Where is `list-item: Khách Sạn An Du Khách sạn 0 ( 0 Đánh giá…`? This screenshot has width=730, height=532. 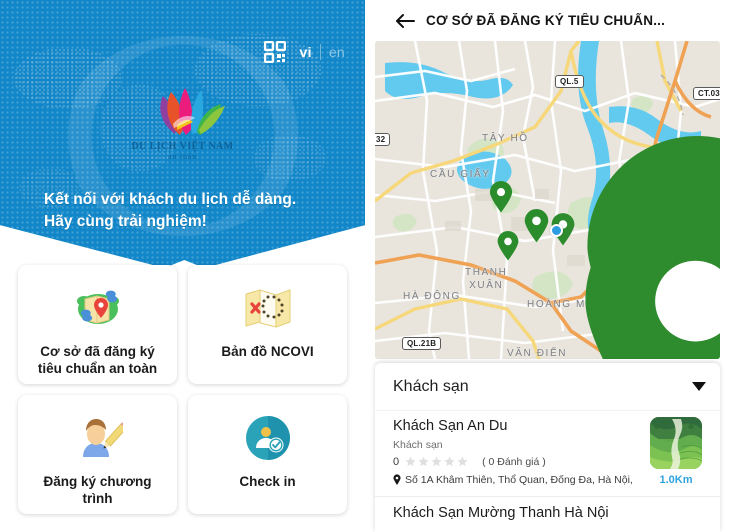
list-item: Khách Sạn An Du Khách sạn 0 ( 0 Đánh giá… is located at coordinates (547, 453).